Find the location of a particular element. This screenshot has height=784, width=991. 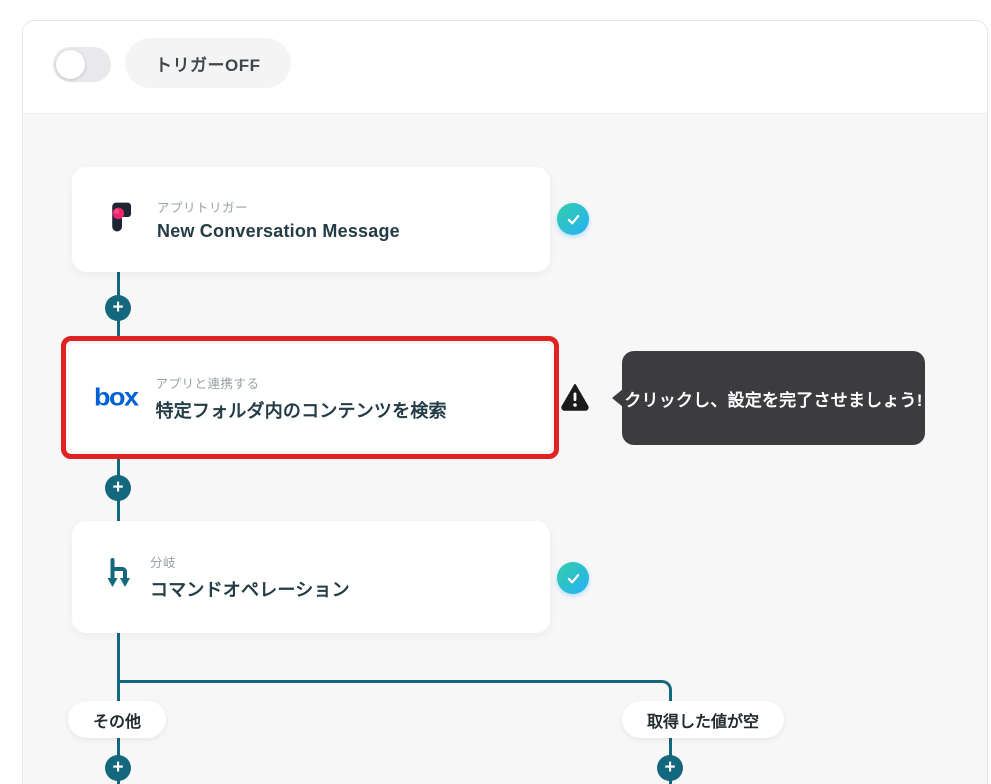

trigger-status-label: トリガーOFF is located at coordinates (208, 65).